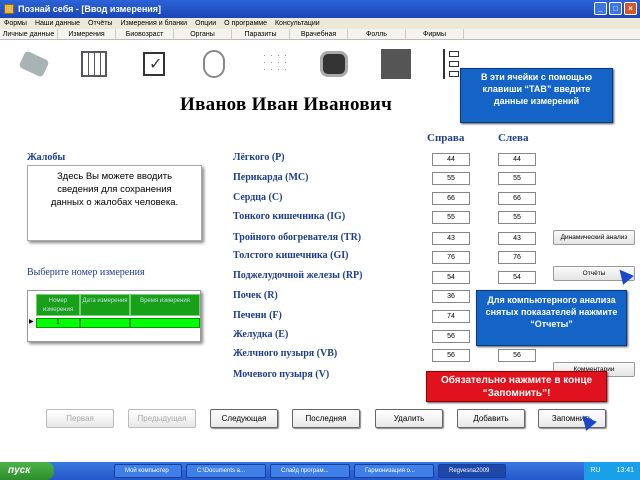  Describe the element at coordinates (517, 198) in the screenshot. I see `left-value-field: 66` at that location.